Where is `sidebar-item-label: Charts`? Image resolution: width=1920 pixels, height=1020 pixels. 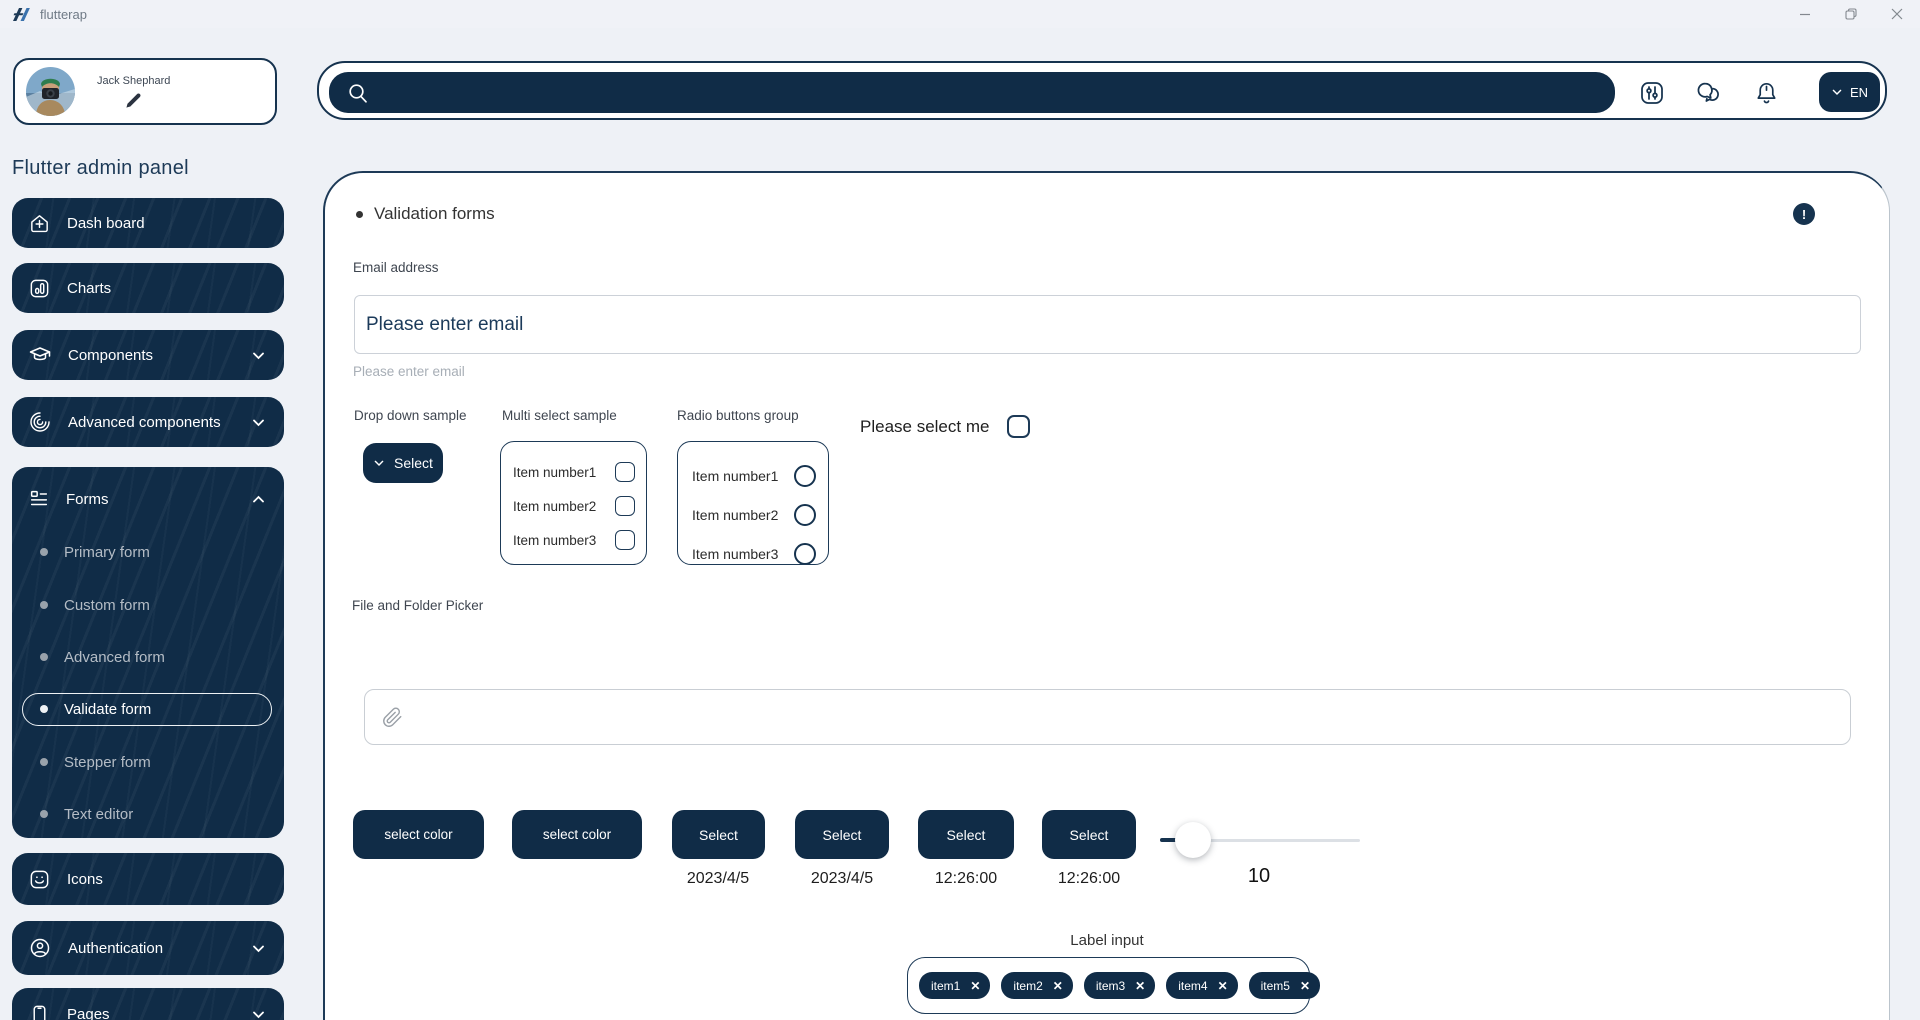 sidebar-item-label: Charts is located at coordinates (89, 288).